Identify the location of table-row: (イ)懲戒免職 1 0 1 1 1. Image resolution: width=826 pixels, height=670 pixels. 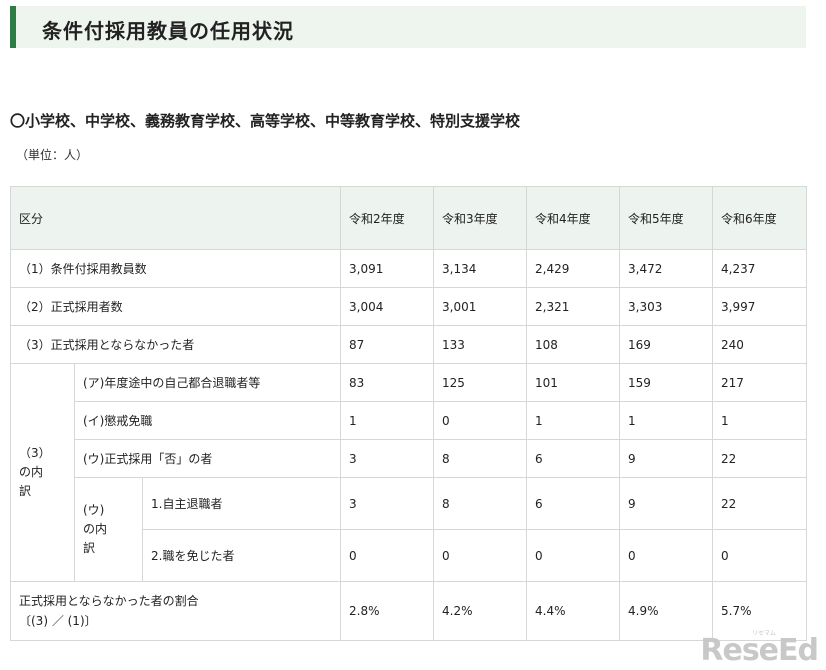
(409, 420).